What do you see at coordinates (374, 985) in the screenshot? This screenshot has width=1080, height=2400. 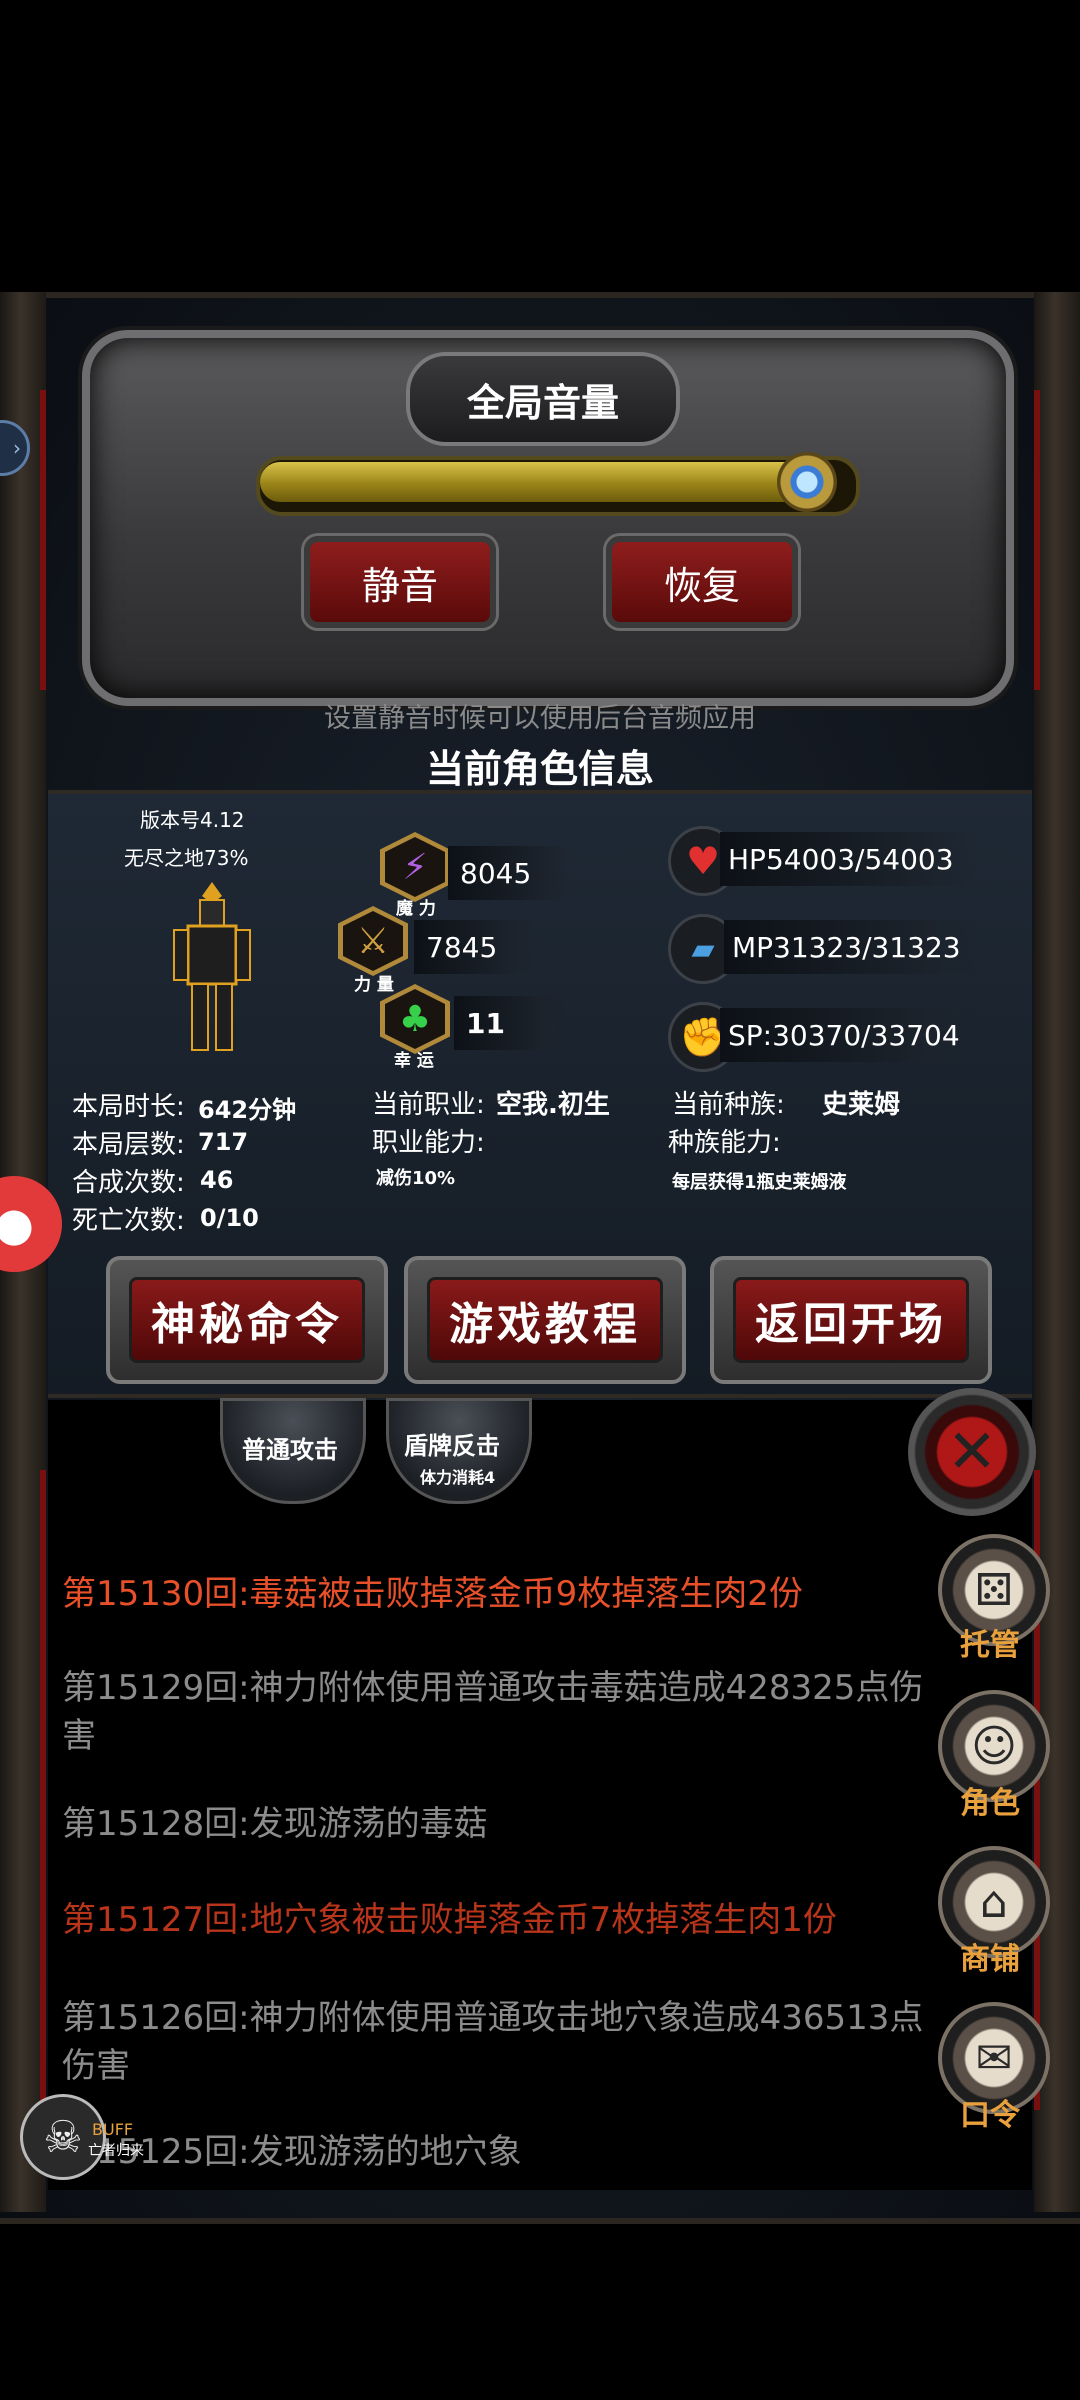 I see `strength-label: 力 量` at bounding box center [374, 985].